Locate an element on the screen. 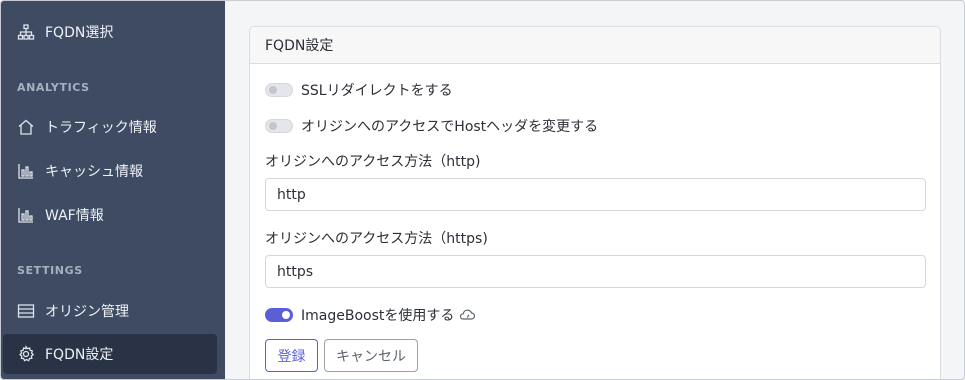 This screenshot has height=380, width=965. sidebar-item-origin: オリジン管理 is located at coordinates (110, 311).